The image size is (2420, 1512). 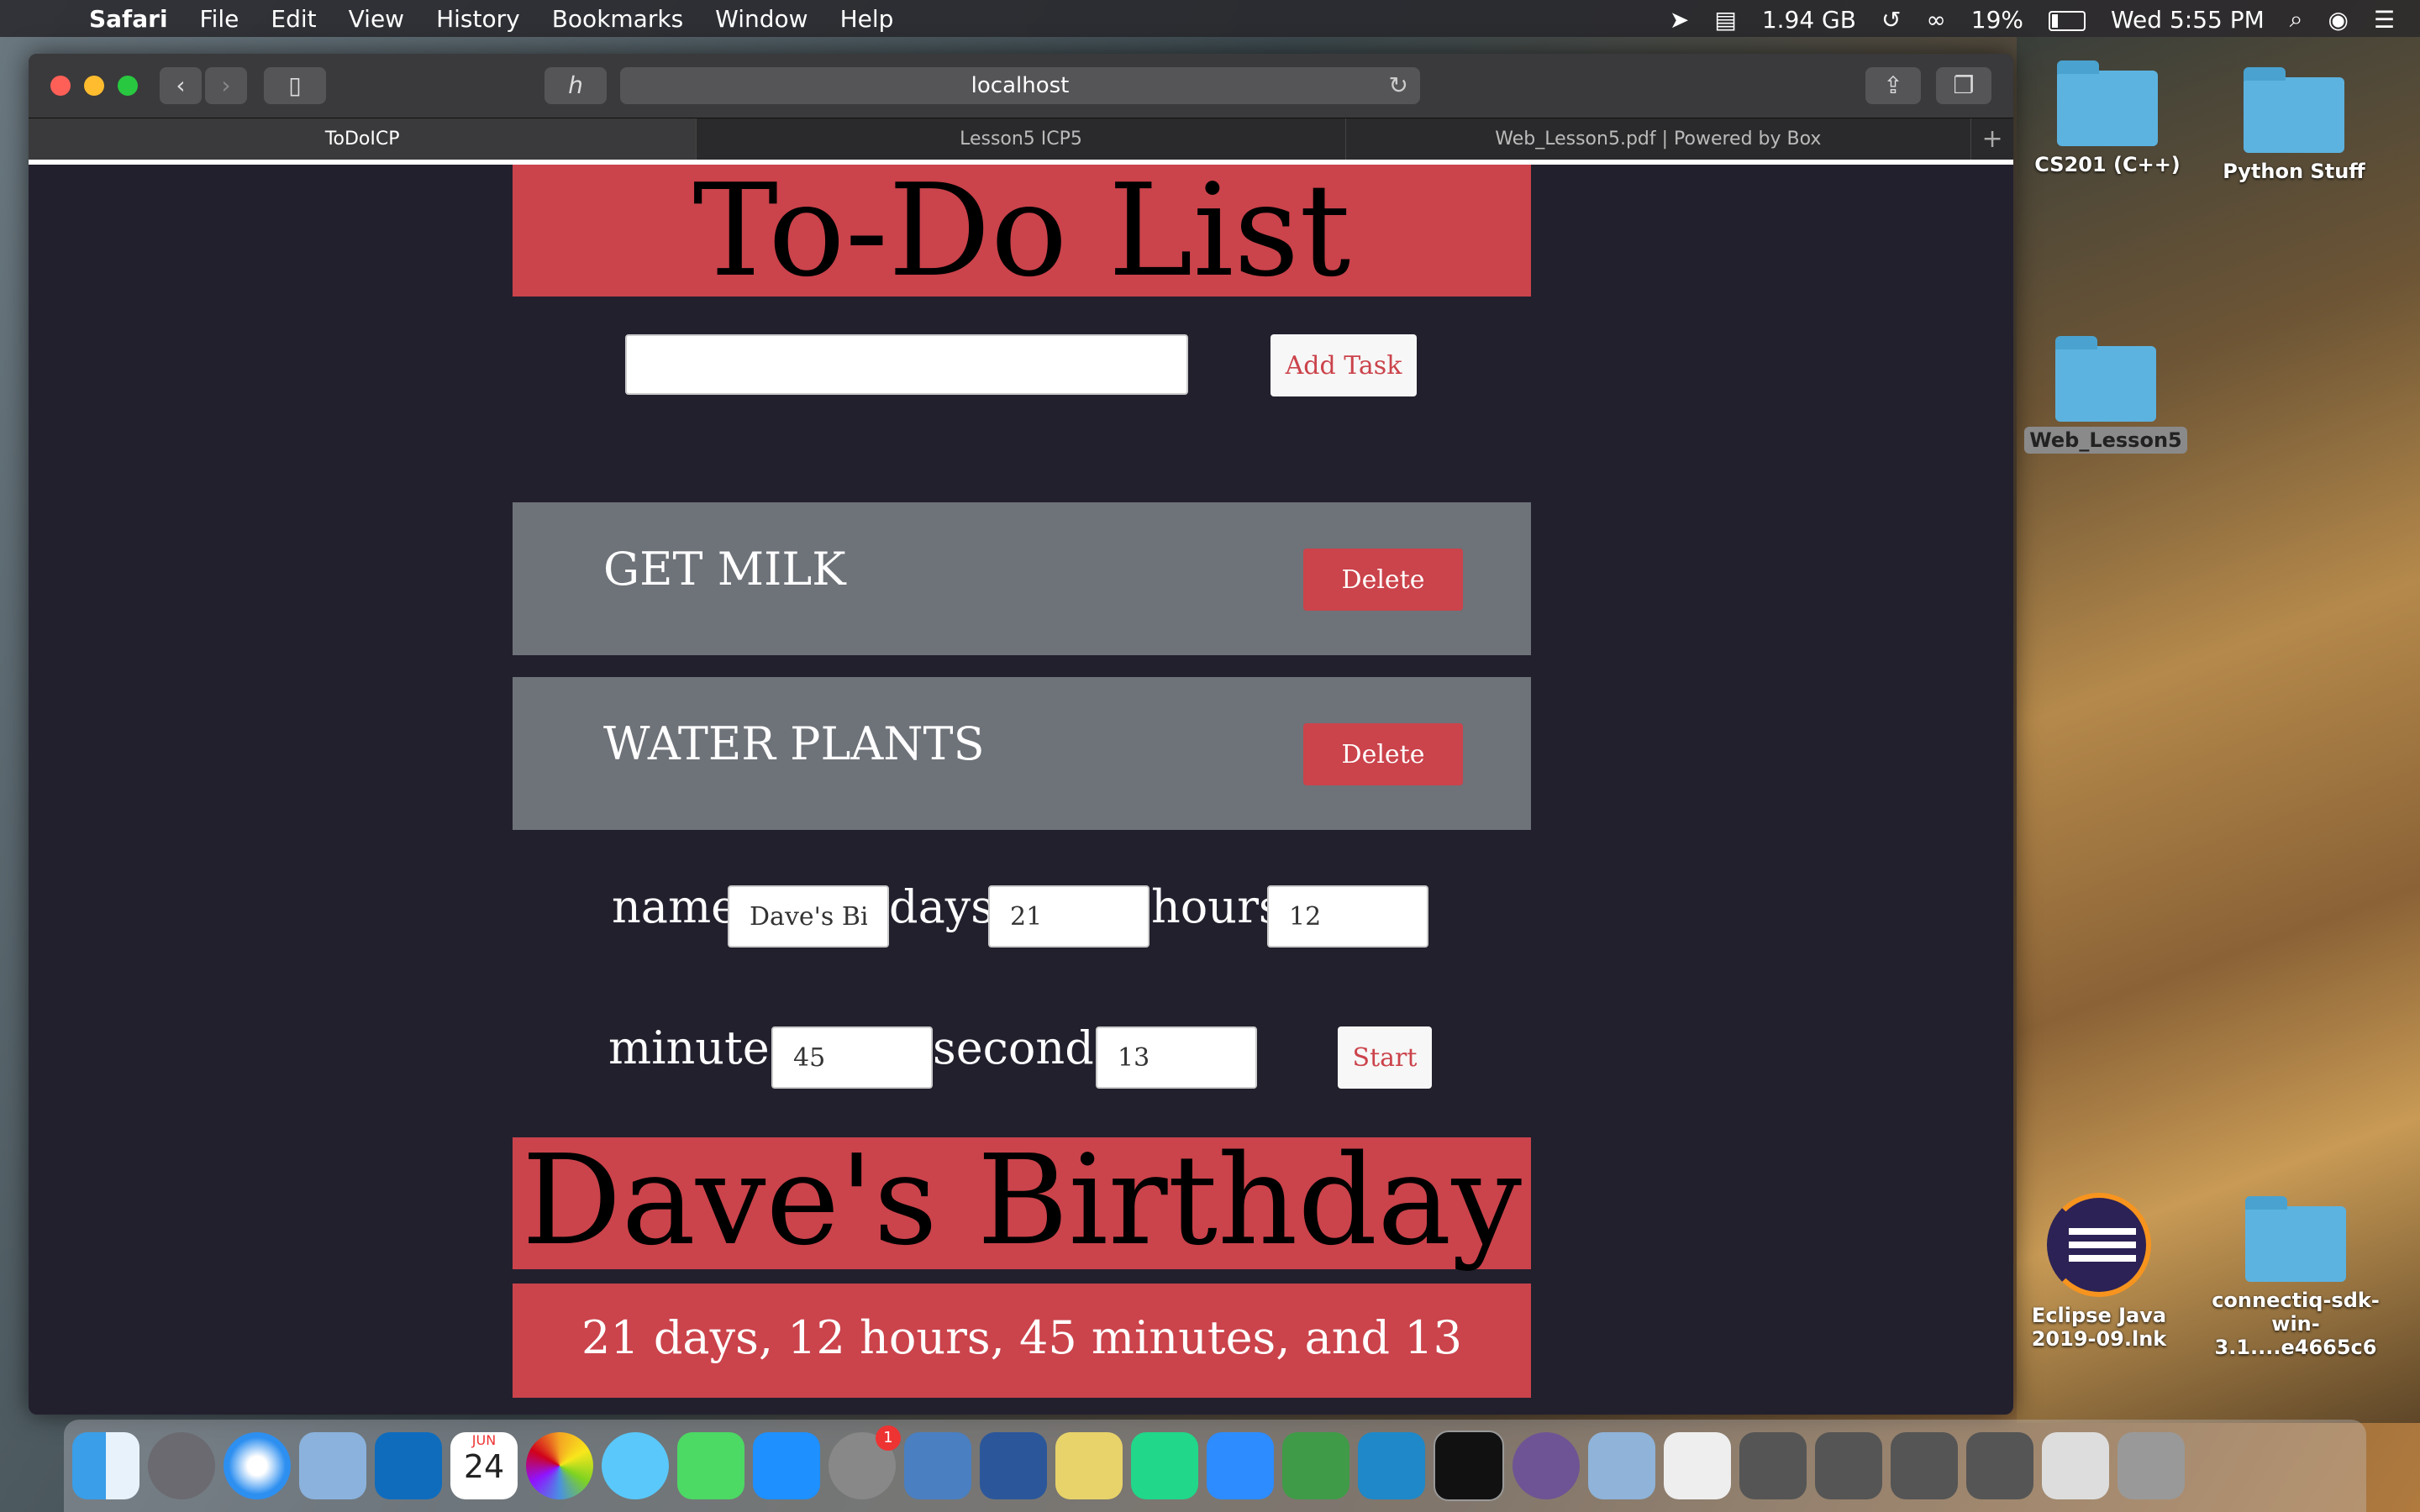 What do you see at coordinates (2033, 19) in the screenshot?
I see `status-area: ➤ ▤ 1.94 GB ↺ ∞ 19% Wed 5:55 PM ⌕ ◉ ☰` at bounding box center [2033, 19].